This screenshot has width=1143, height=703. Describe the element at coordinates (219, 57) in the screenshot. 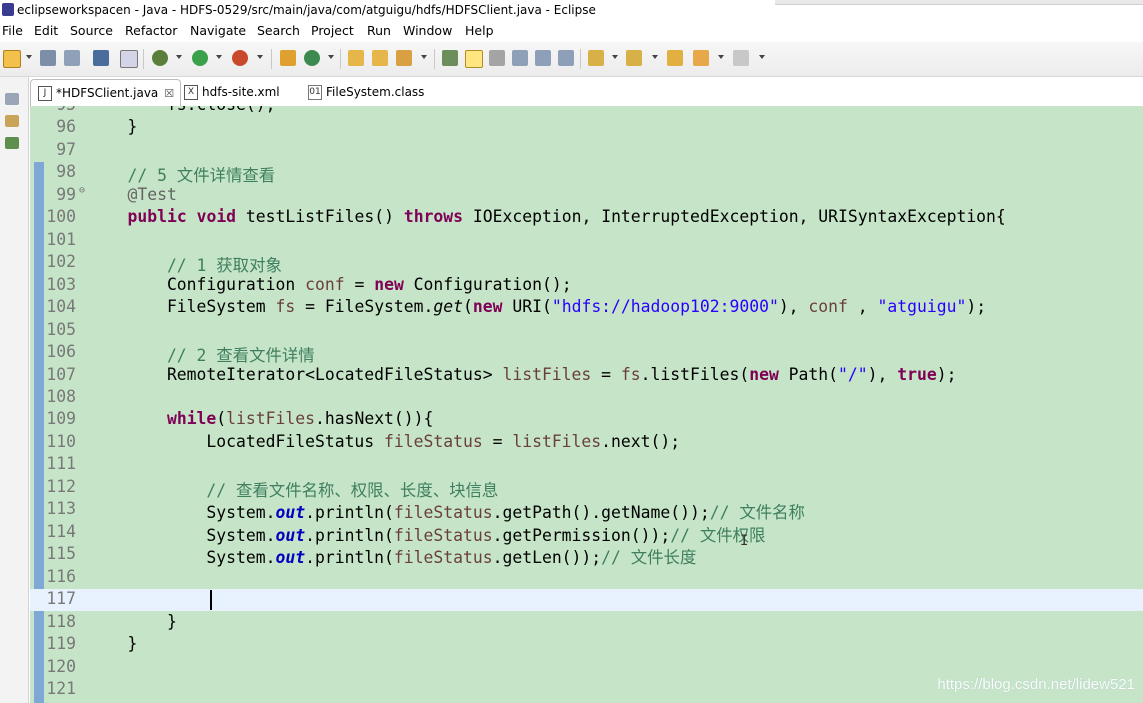

I see `run-dropdown-icon` at that location.